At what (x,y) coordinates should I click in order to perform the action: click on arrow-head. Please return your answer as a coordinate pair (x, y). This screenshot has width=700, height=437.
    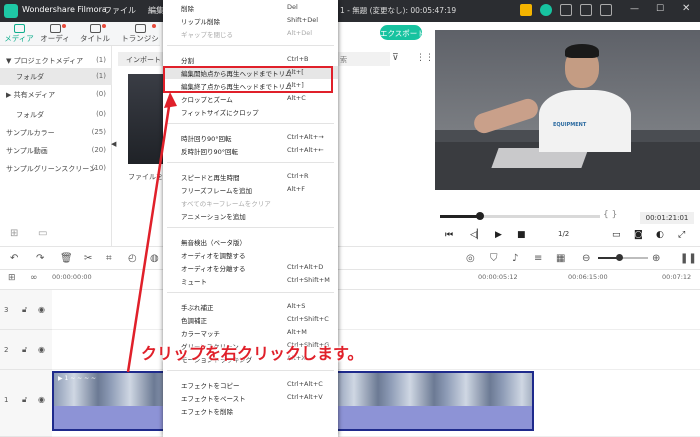
    Looking at the image, I should click on (170, 100).